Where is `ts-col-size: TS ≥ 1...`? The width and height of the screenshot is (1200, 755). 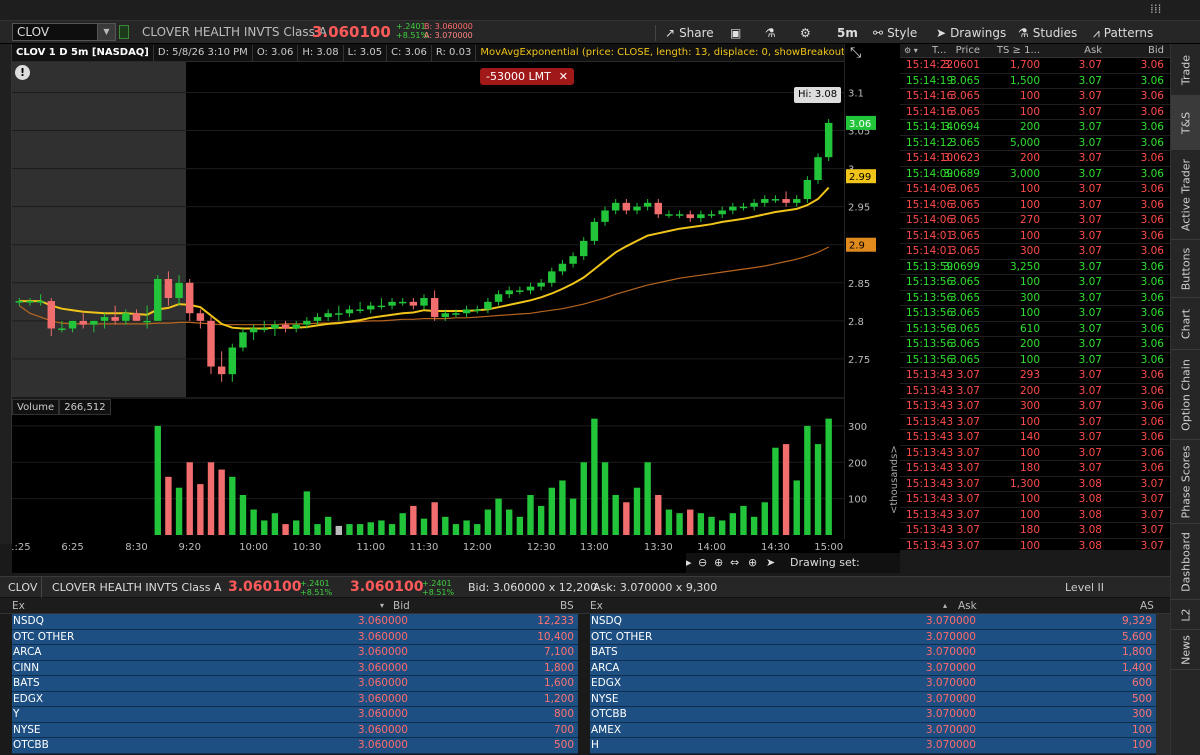
ts-col-size: TS ≥ 1... is located at coordinates (1018, 51).